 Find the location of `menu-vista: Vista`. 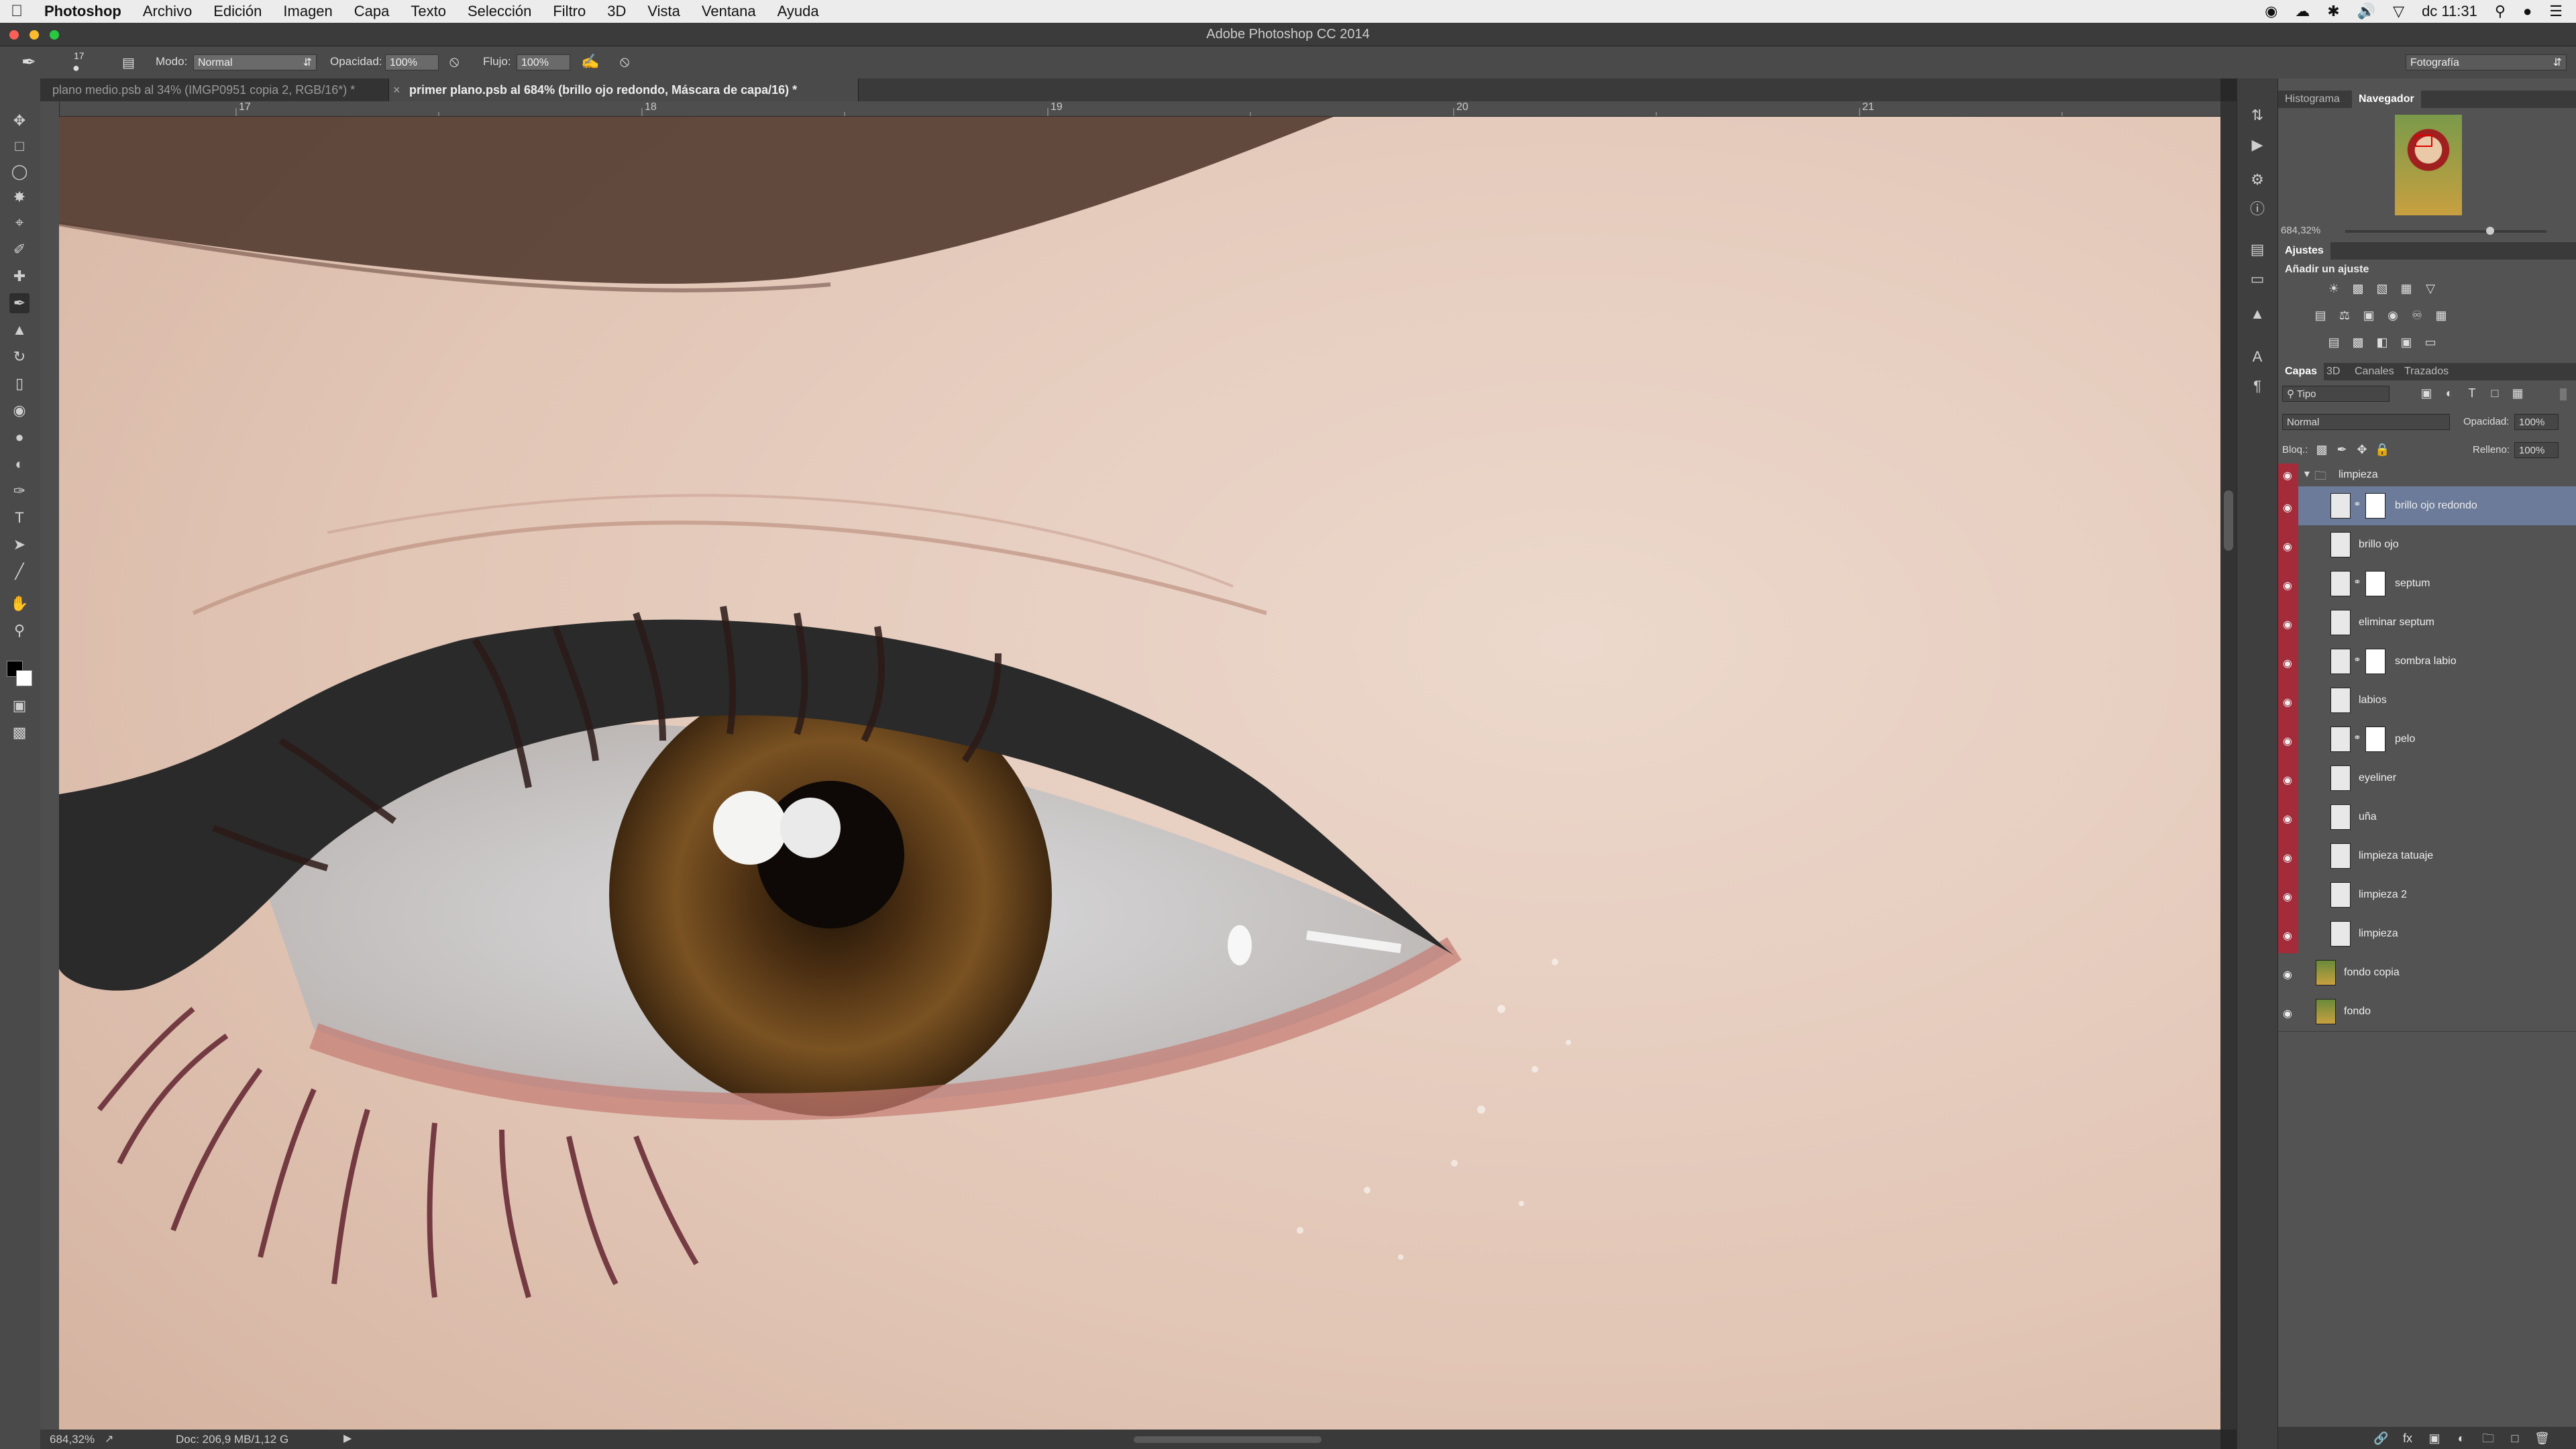

menu-vista: Vista is located at coordinates (664, 11).